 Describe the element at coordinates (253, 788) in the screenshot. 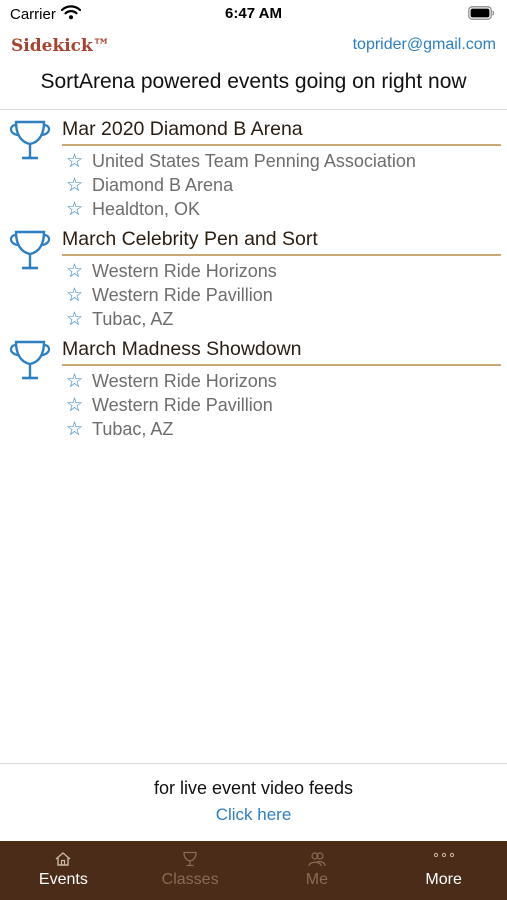

I see `promo-text: for live event video feeds` at that location.